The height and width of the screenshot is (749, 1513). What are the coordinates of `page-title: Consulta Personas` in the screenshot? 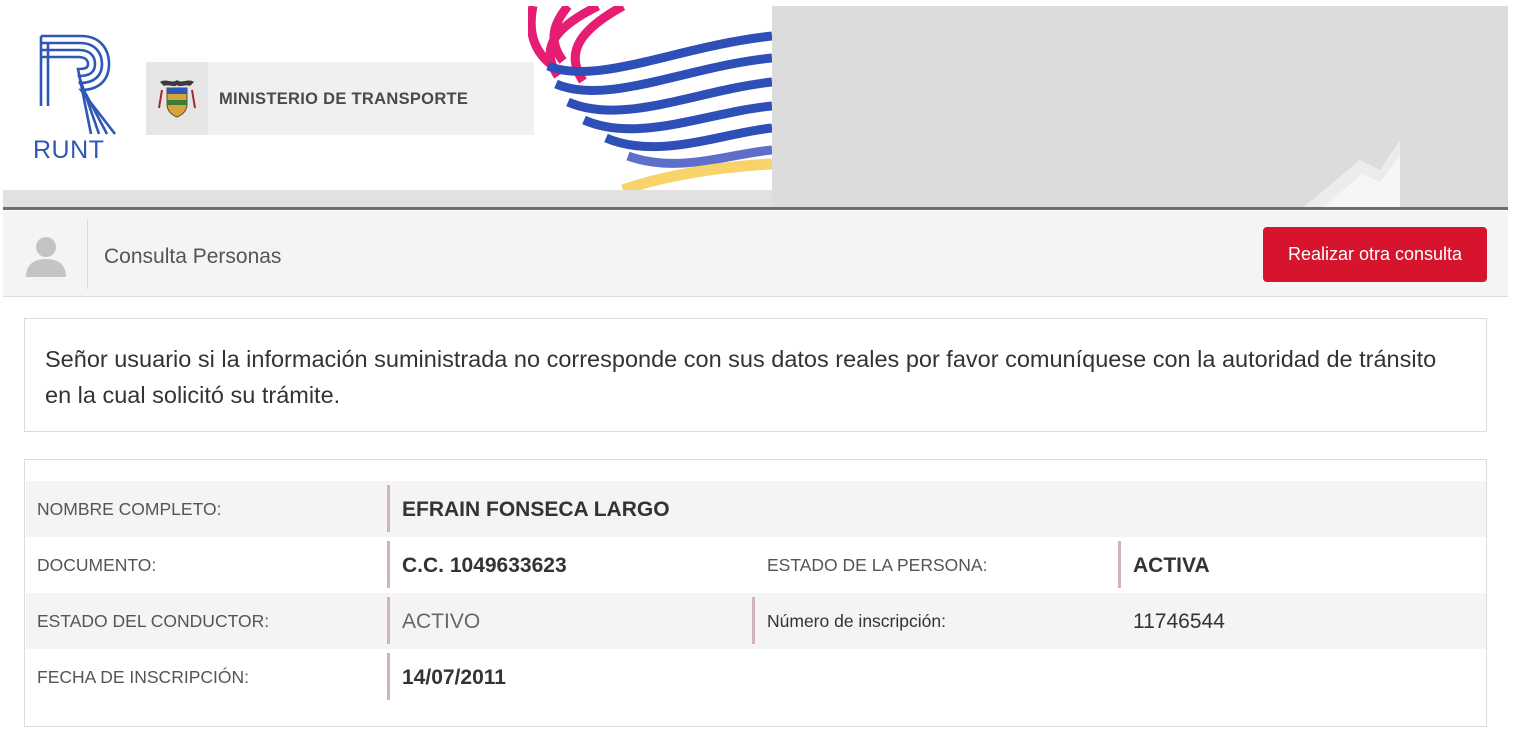 It's located at (193, 256).